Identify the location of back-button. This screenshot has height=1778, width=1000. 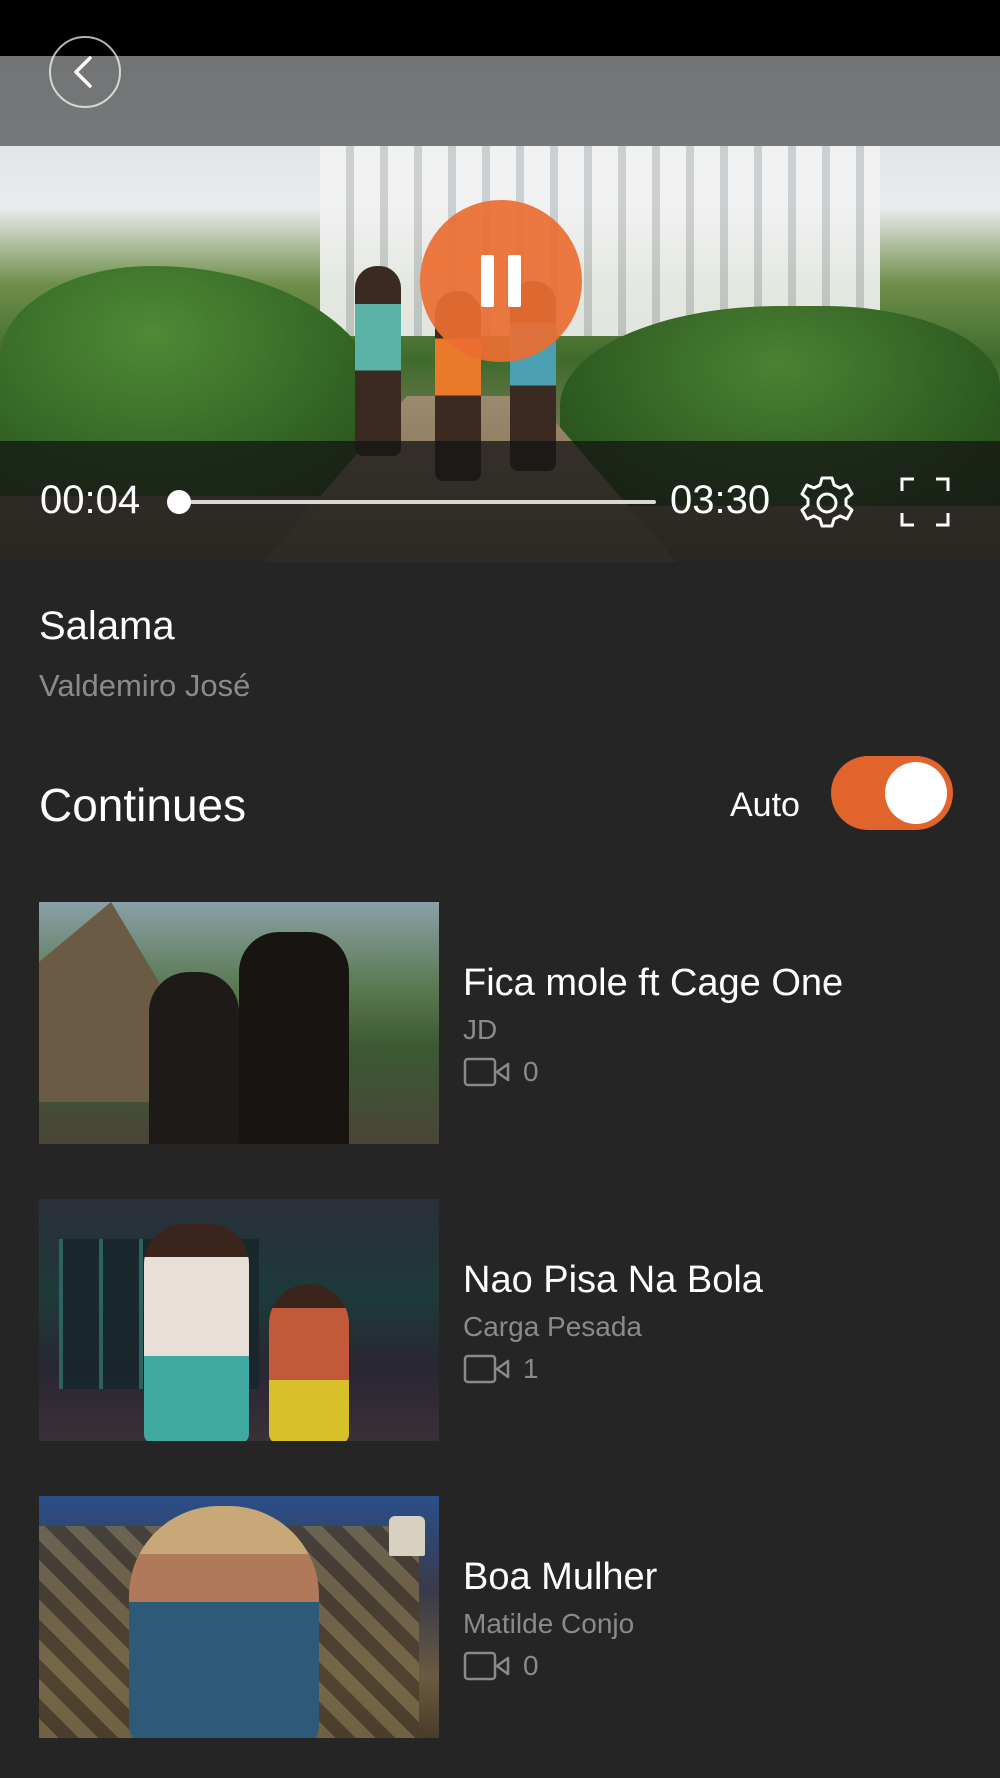
(85, 72).